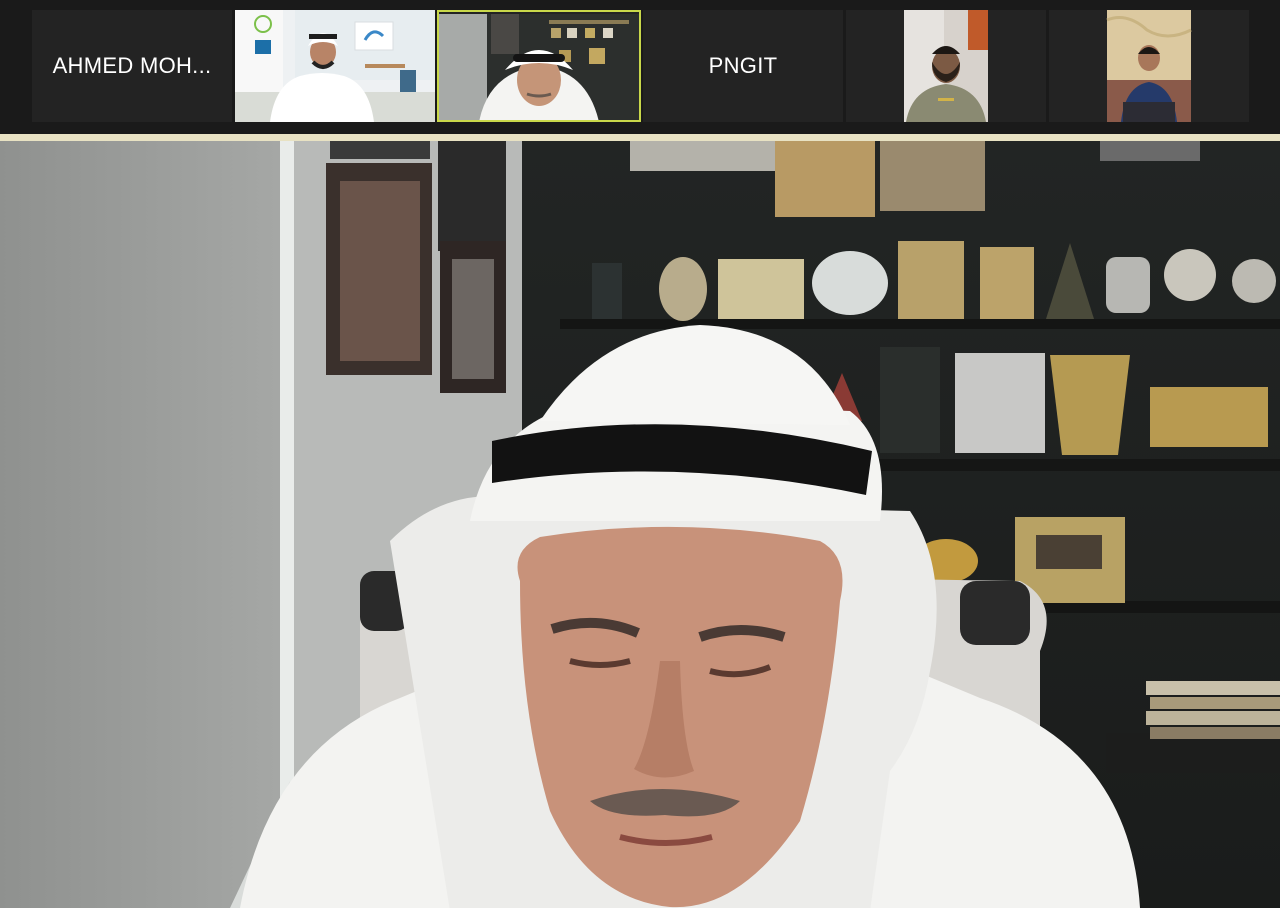  I want to click on participant-tile-active-speaker, so click(539, 66).